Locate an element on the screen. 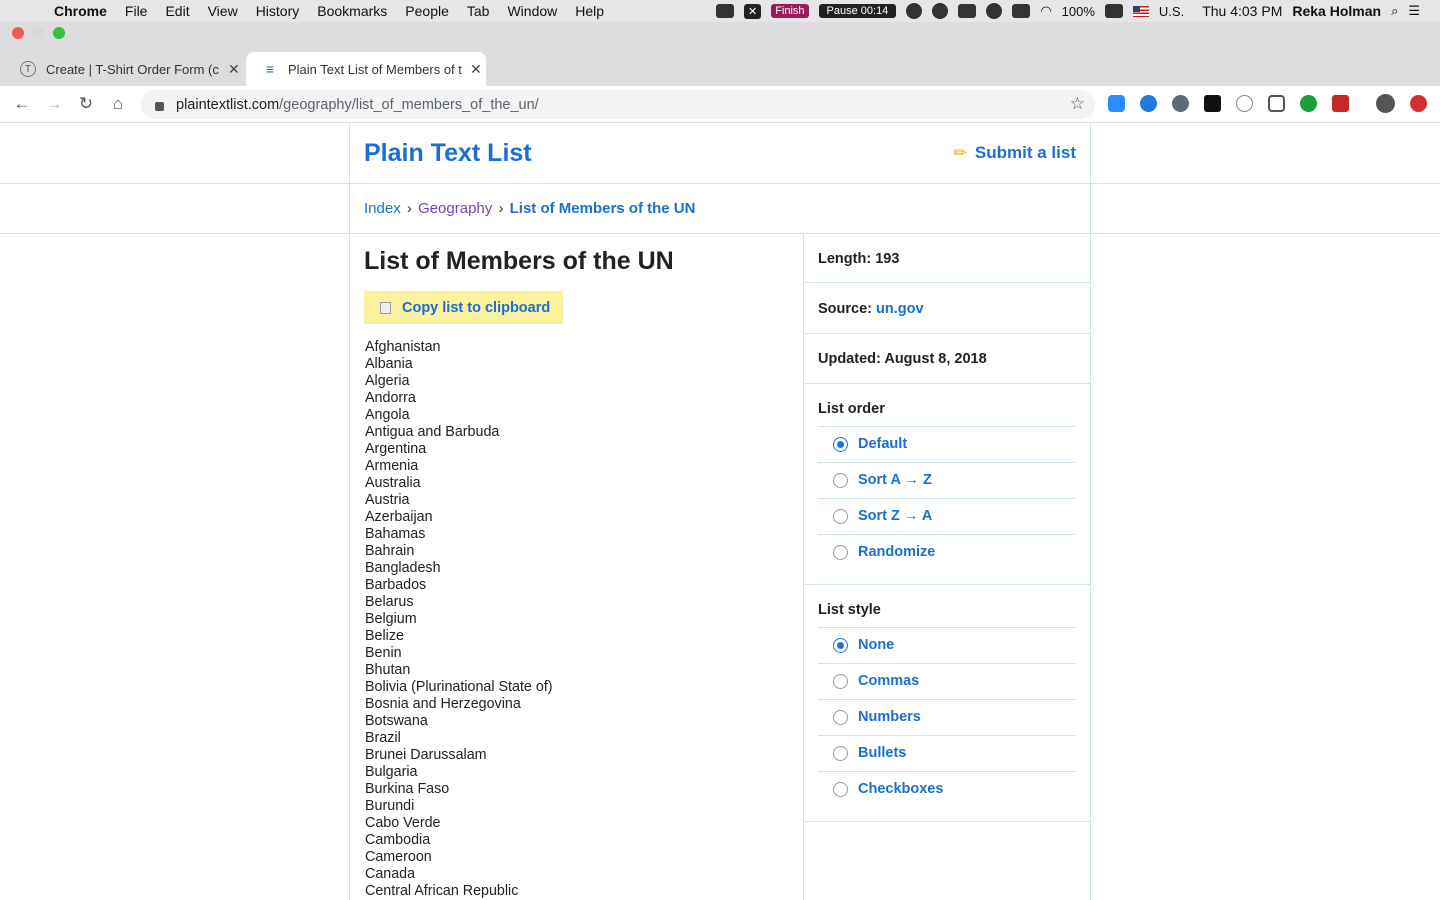 This screenshot has width=1440, height=900. bookmark-star-icon: ☆ is located at coordinates (1077, 104).